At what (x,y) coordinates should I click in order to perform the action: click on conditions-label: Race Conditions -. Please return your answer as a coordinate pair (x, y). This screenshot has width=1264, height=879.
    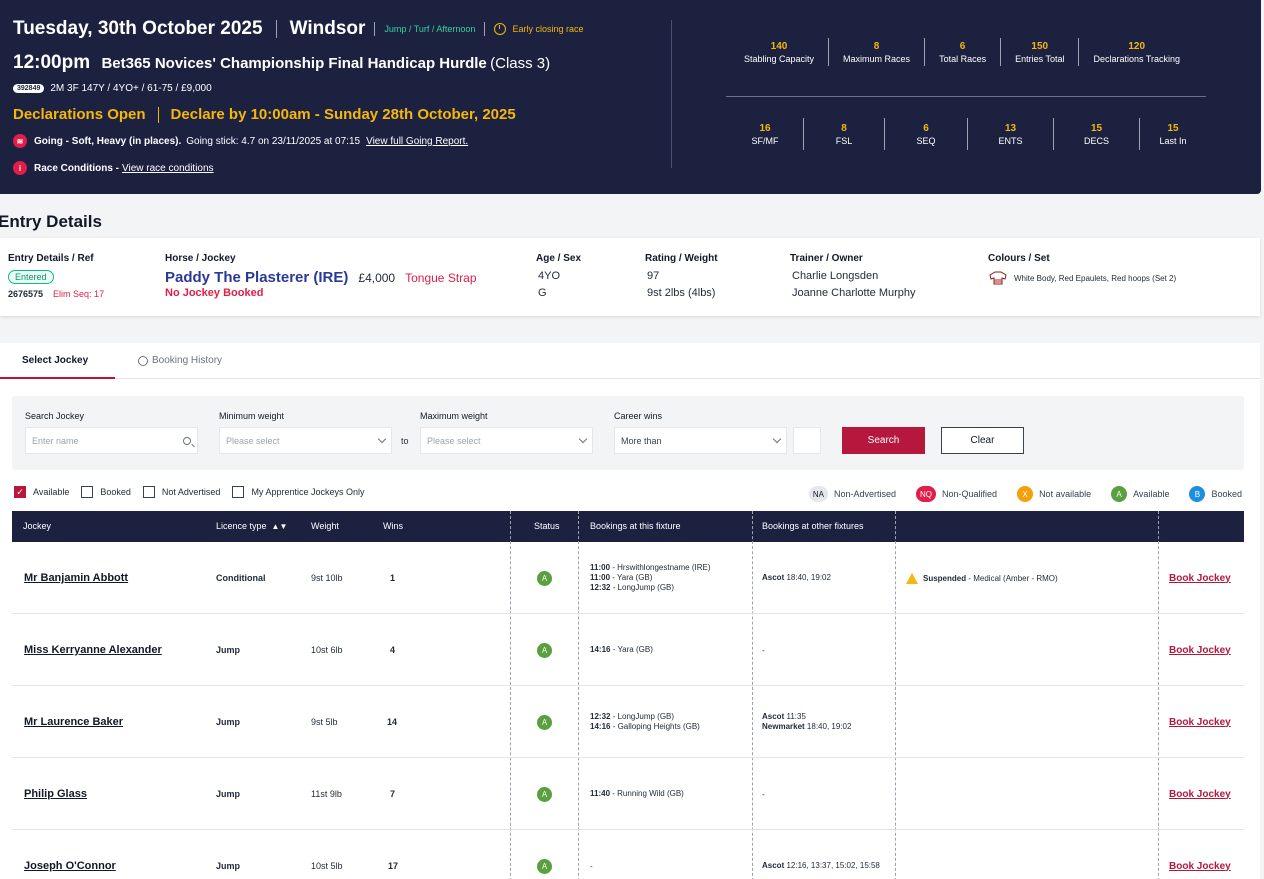
    Looking at the image, I should click on (77, 168).